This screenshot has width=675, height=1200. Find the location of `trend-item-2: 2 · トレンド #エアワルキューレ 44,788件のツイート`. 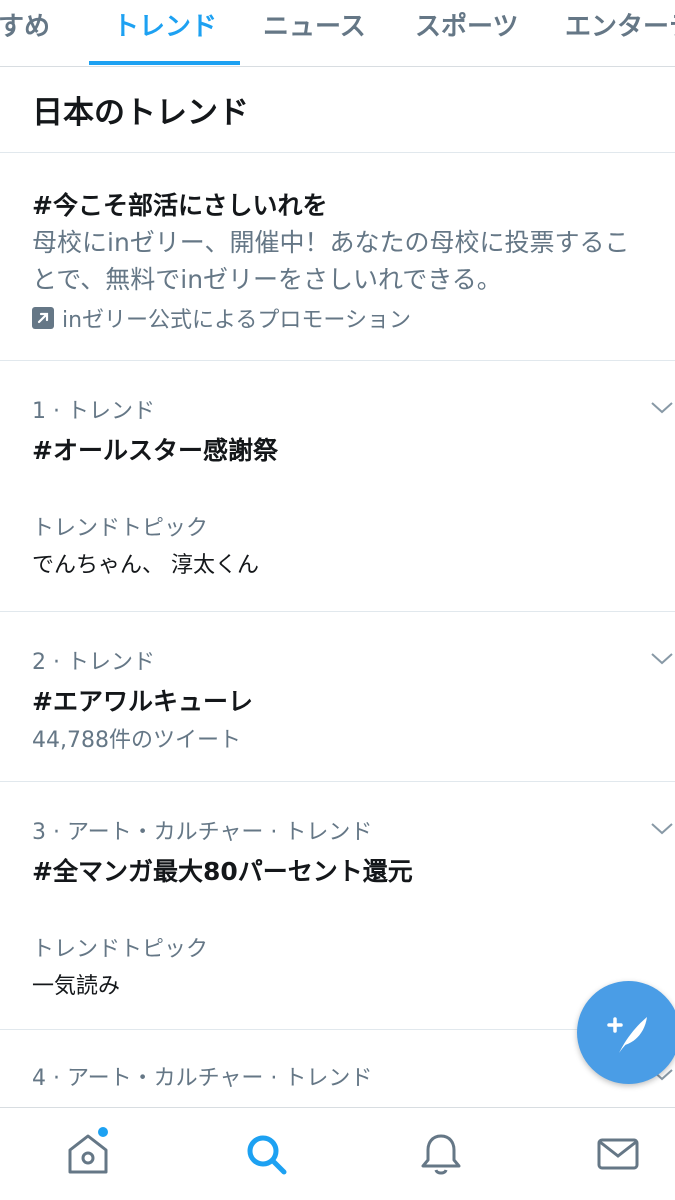

trend-item-2: 2 · トレンド #エアワルキューレ 44,788件のツイート is located at coordinates (337, 697).